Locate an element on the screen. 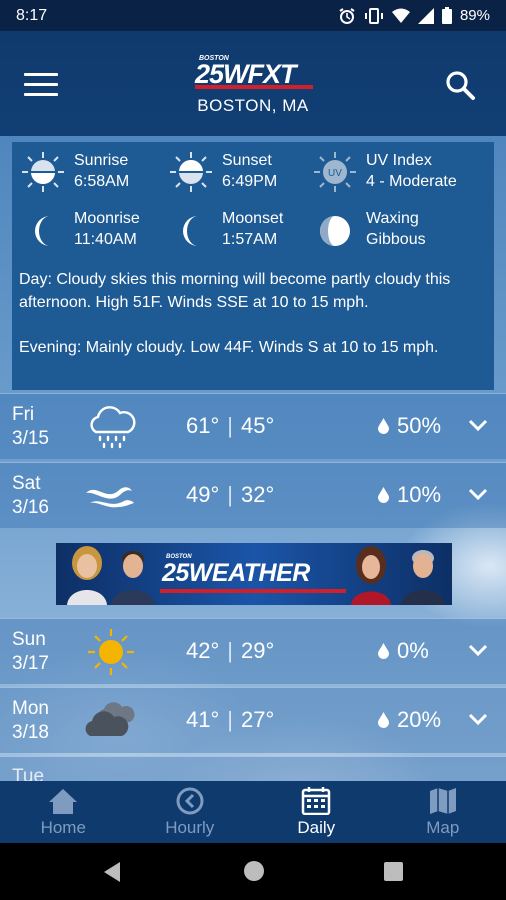 Image resolution: width=506 pixels, height=900 pixels. status-icons: 89% is located at coordinates (414, 16).